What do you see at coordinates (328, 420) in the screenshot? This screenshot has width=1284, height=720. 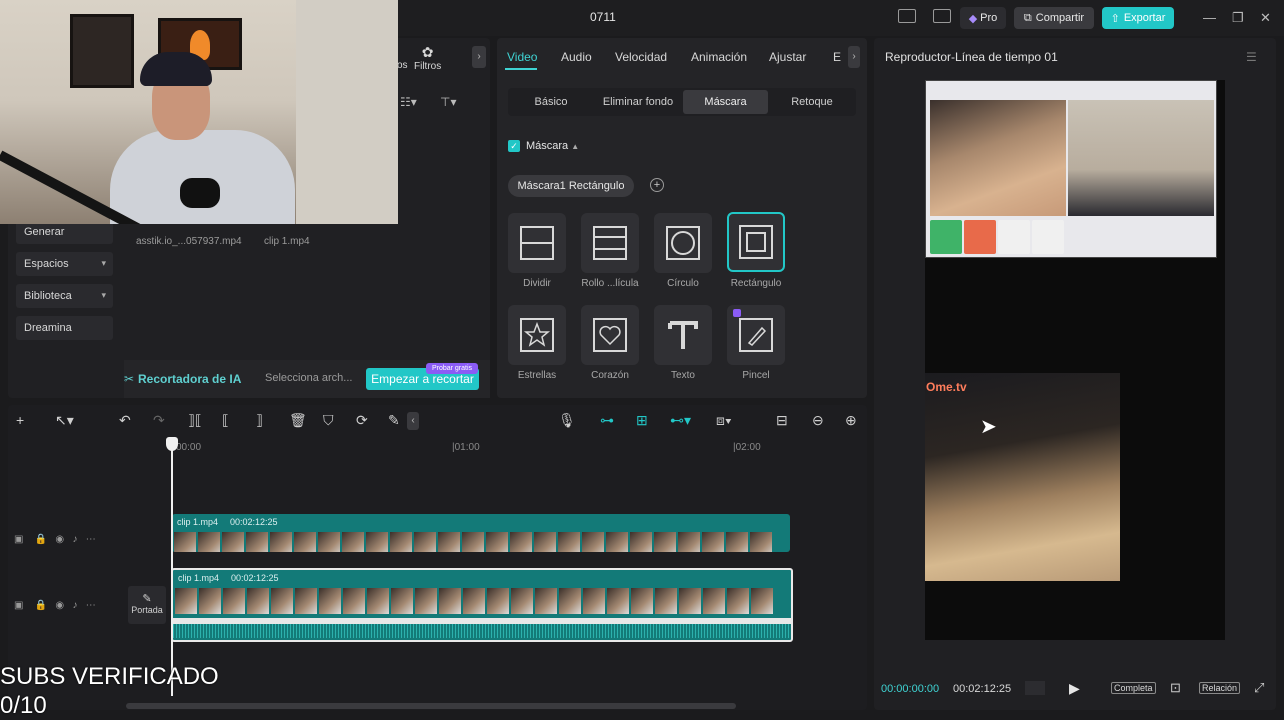 I see `mark-icon: ⛉` at bounding box center [328, 420].